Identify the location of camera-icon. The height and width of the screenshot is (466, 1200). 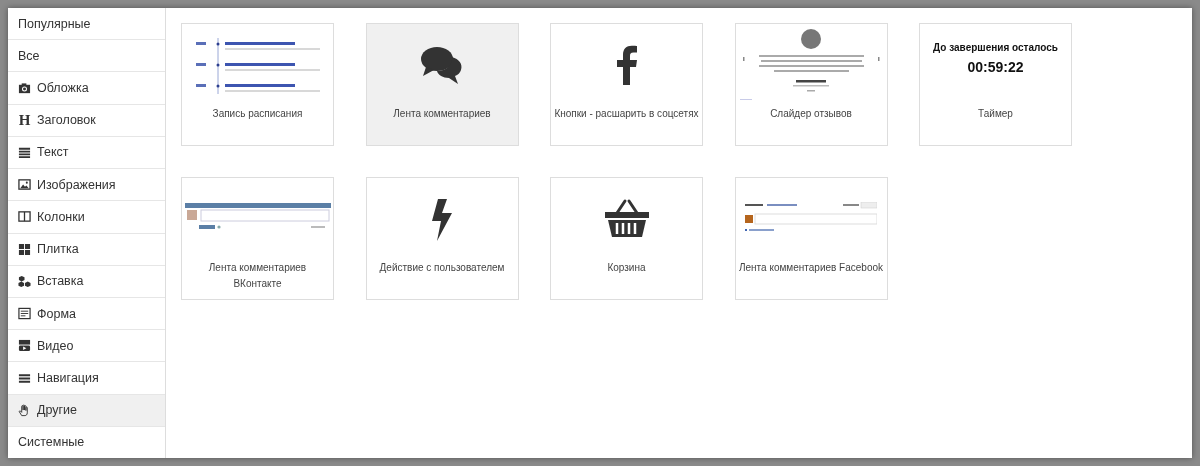
(24, 88).